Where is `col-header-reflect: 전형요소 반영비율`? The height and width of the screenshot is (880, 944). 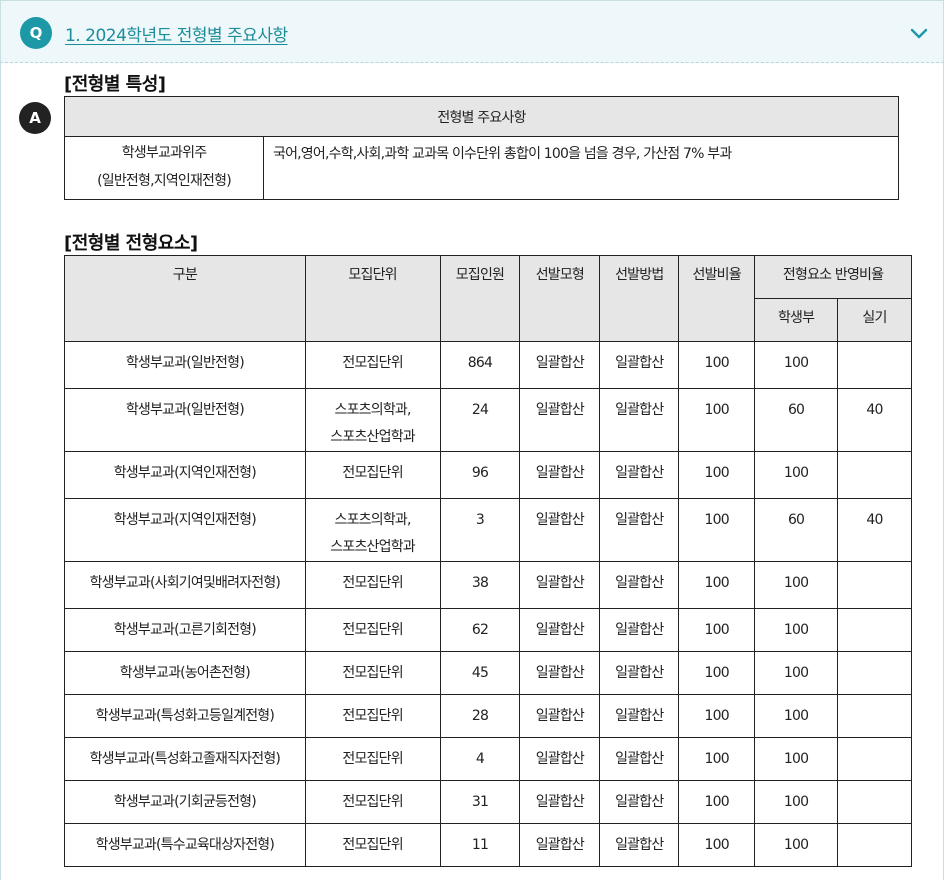
col-header-reflect: 전형요소 반영비율 is located at coordinates (833, 277).